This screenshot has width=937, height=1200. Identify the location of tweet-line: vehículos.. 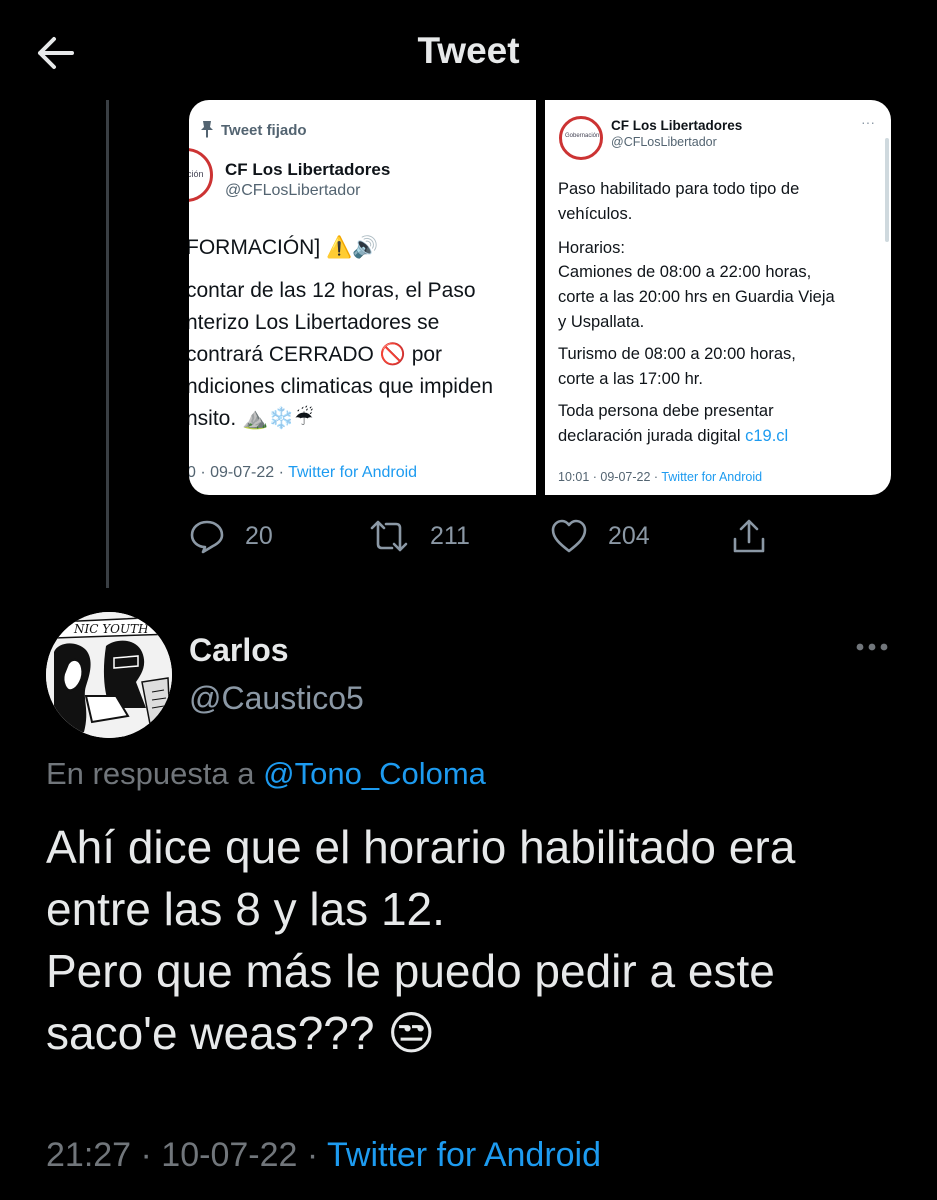
(595, 214).